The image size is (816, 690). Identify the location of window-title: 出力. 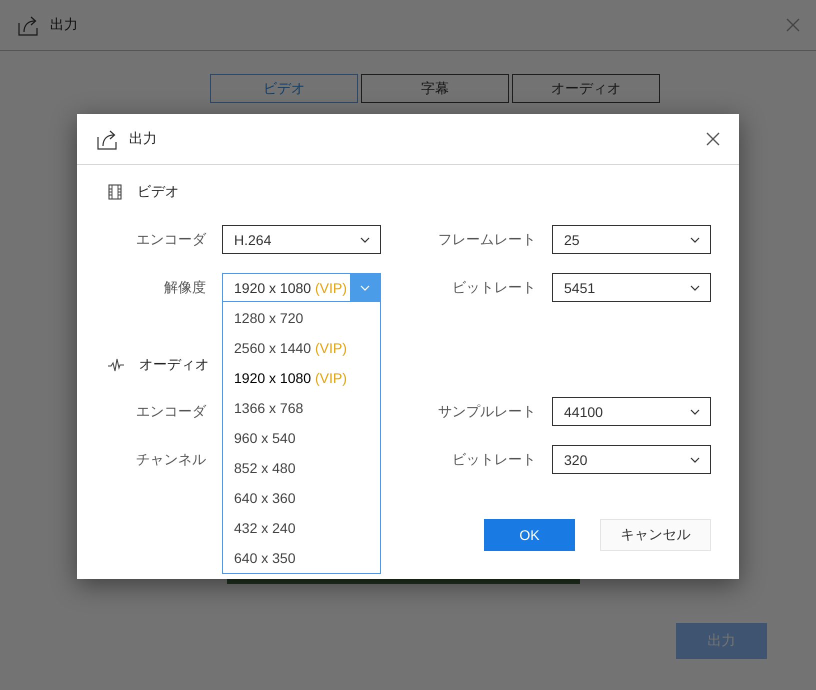
(64, 25).